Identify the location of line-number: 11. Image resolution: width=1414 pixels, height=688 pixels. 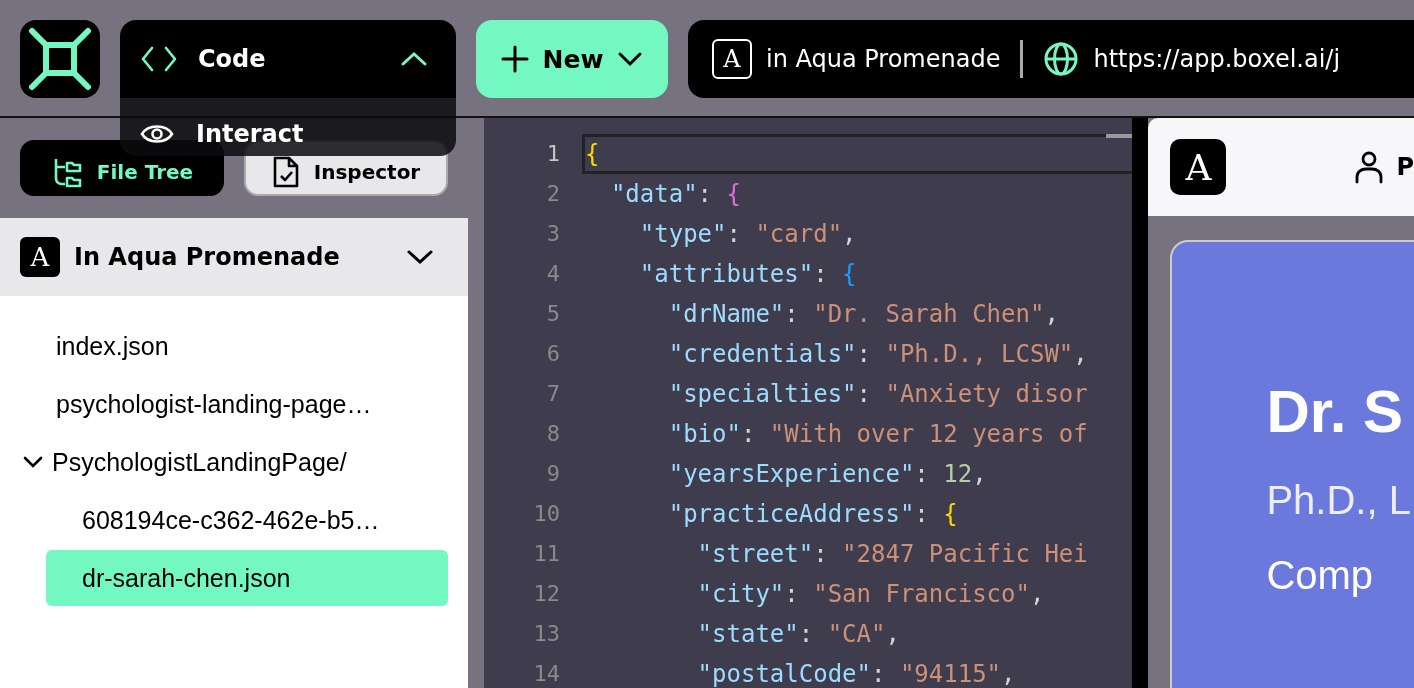
(546, 554).